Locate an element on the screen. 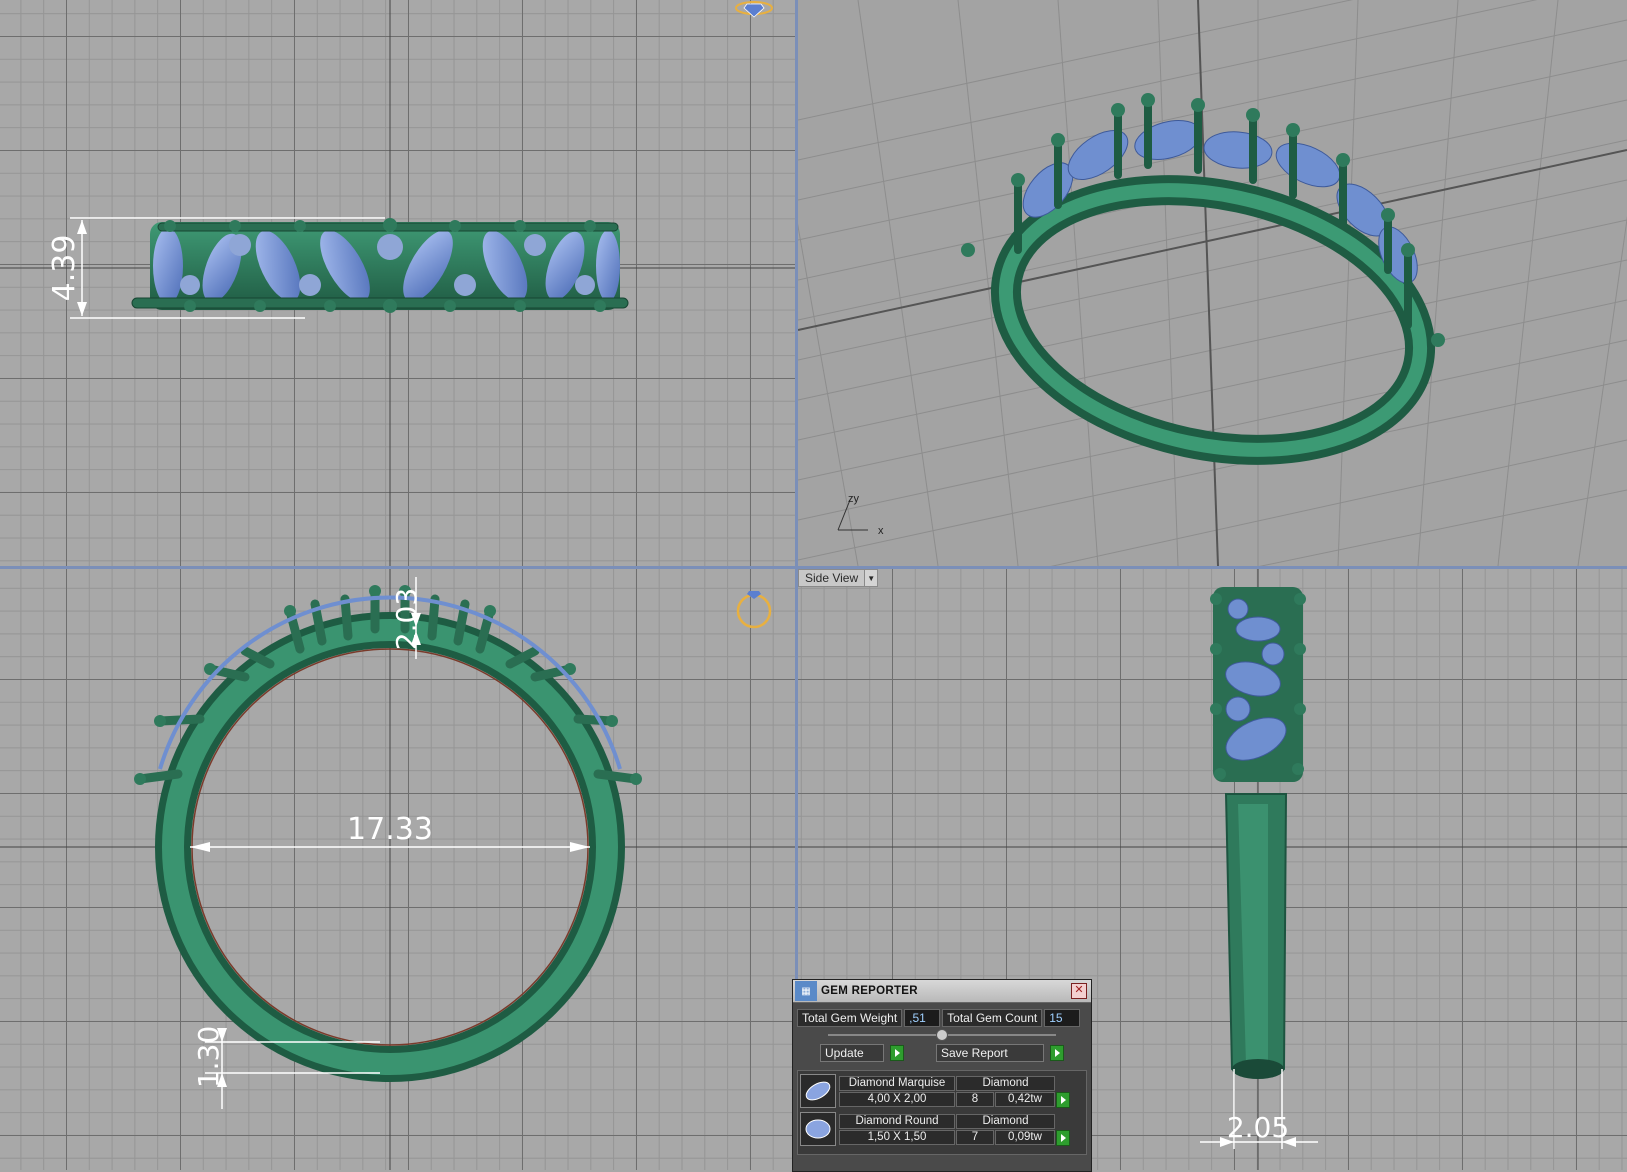 Image resolution: width=1627 pixels, height=1172 pixels. ring-viewport-icon is located at coordinates (754, 610).